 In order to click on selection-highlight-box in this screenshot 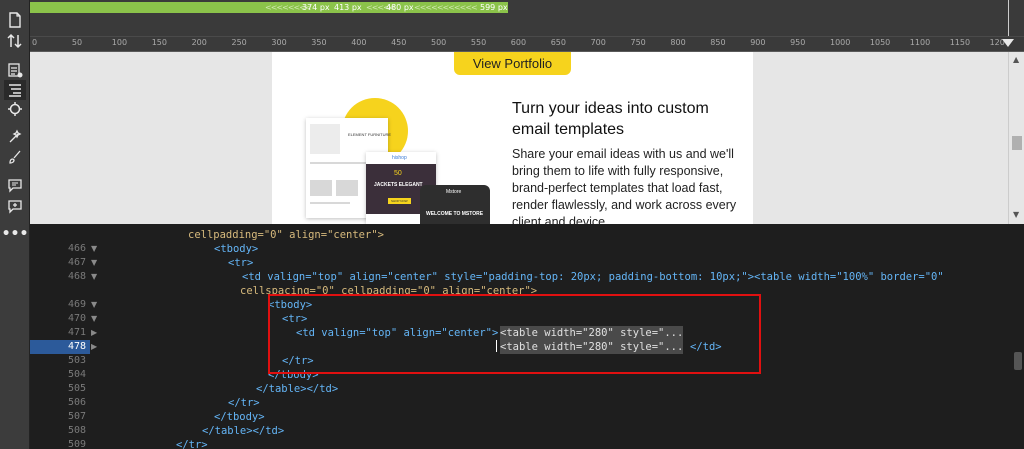, I will do `click(514, 334)`.